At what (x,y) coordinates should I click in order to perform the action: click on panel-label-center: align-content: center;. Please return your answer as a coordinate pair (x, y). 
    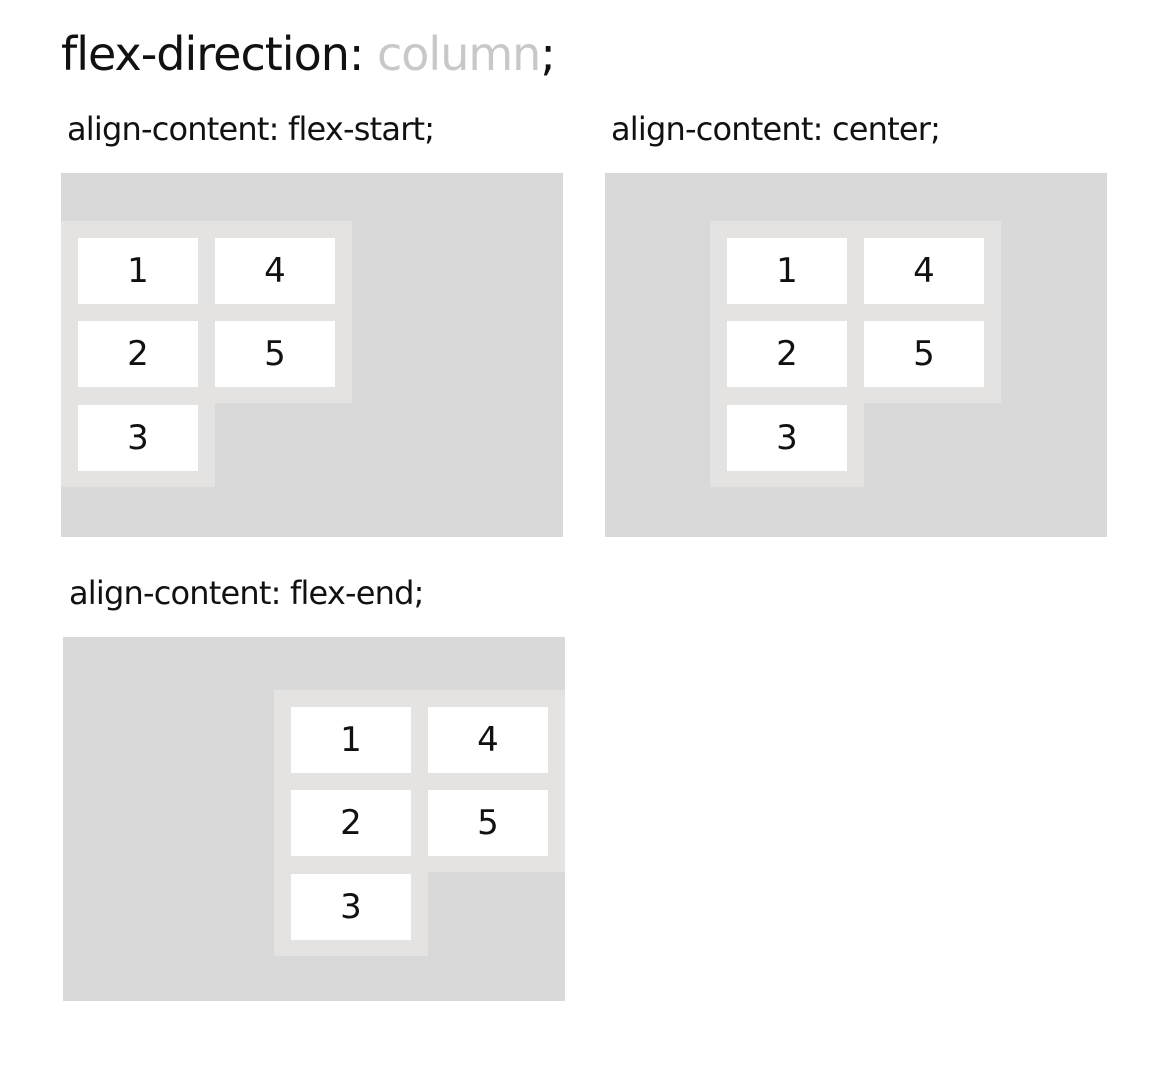
    Looking at the image, I should click on (776, 129).